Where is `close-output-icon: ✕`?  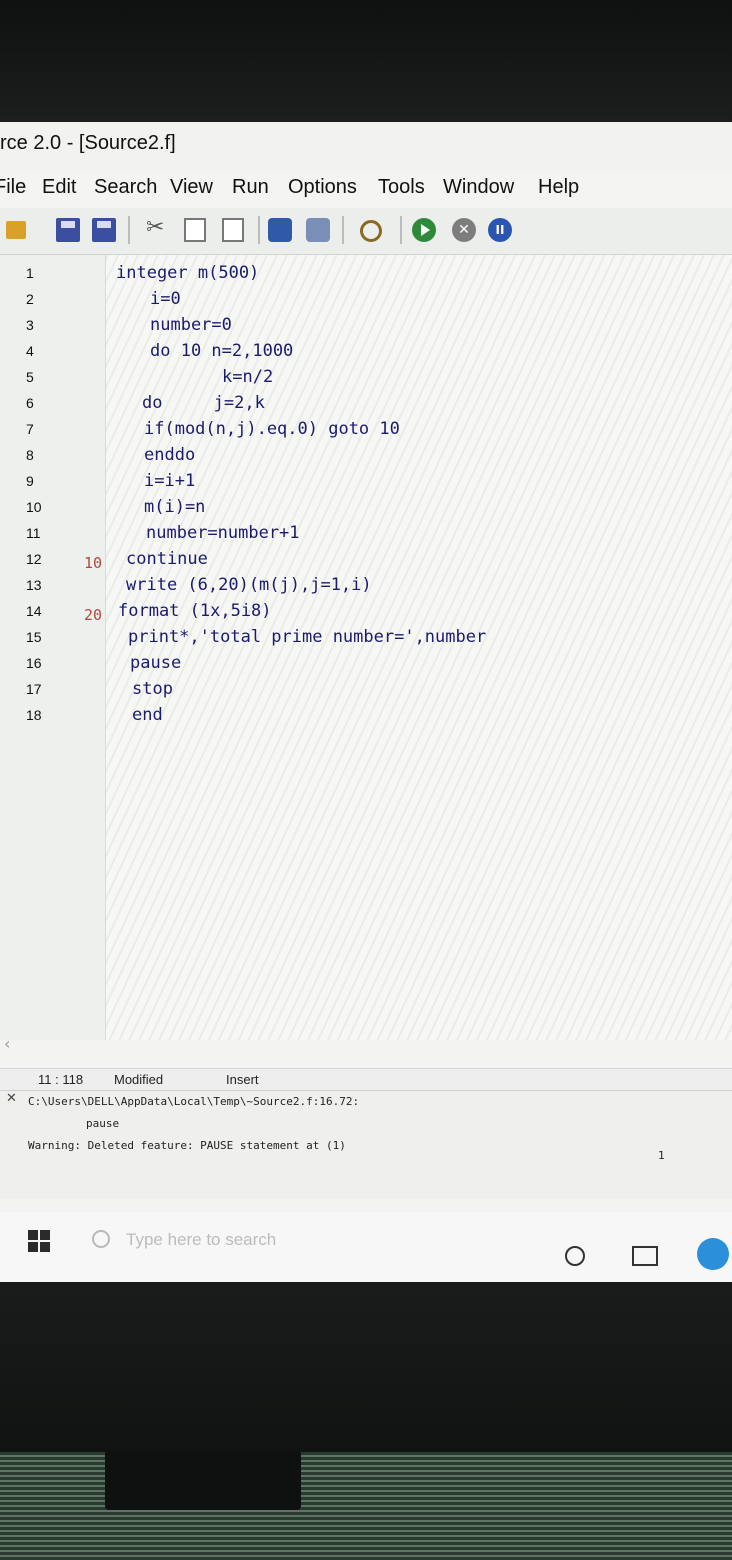 close-output-icon: ✕ is located at coordinates (11, 1098).